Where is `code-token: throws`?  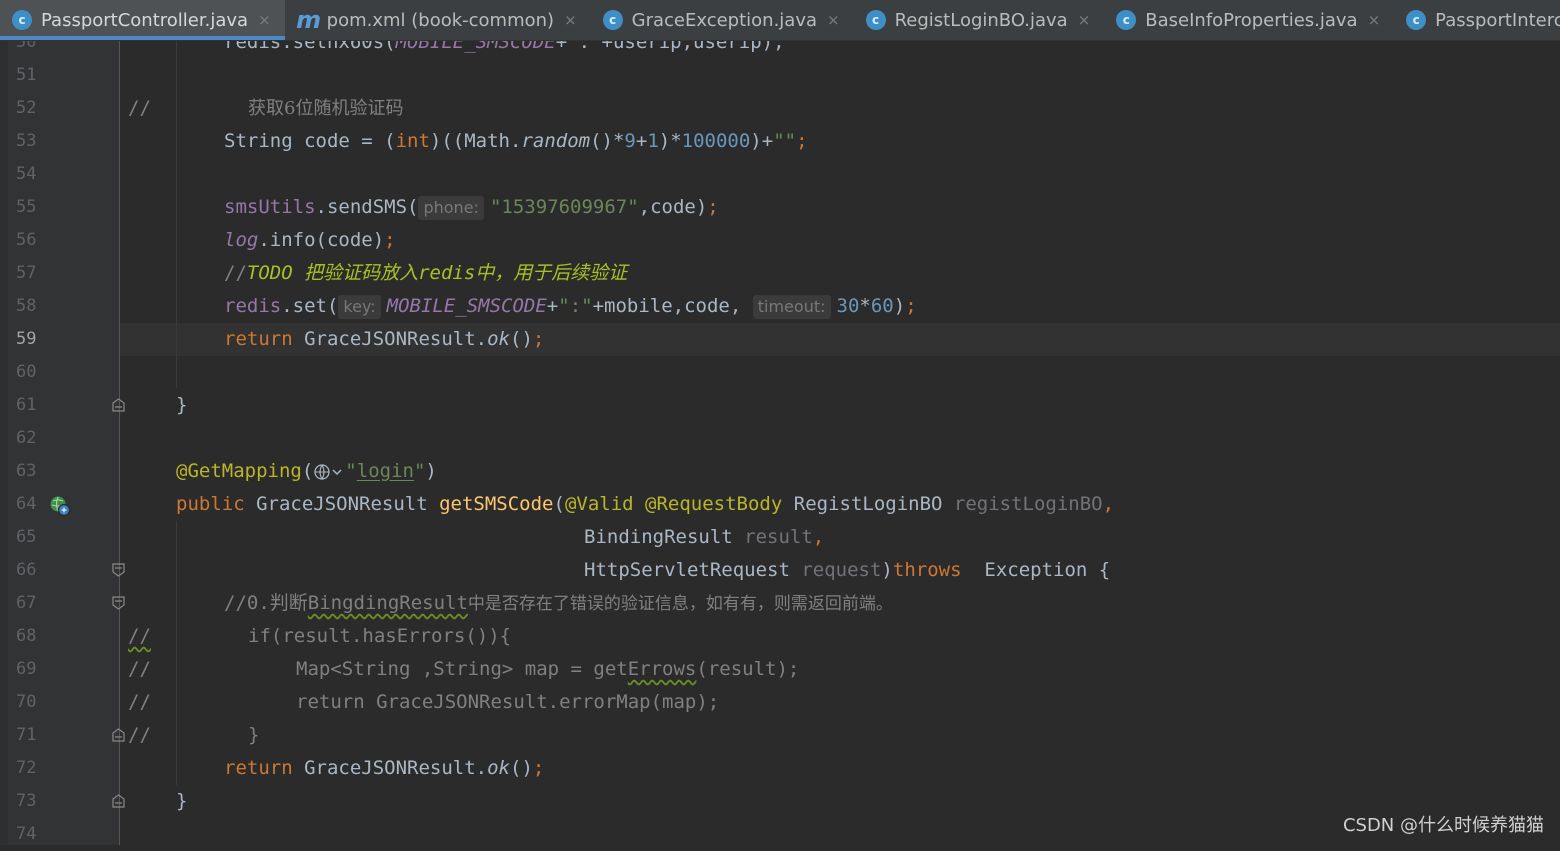
code-token: throws is located at coordinates (932, 570).